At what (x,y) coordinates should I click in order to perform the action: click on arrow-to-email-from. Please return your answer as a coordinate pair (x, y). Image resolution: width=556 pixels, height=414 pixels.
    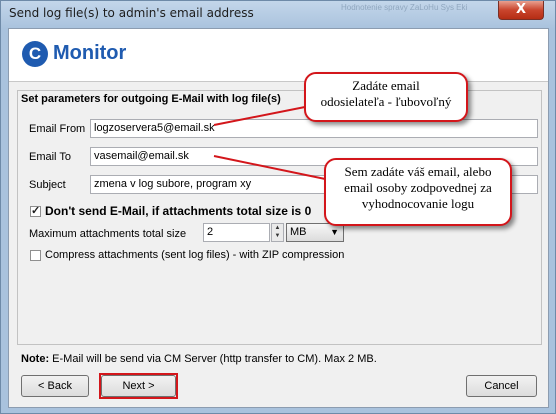
    Looking at the image, I should click on (262, 115).